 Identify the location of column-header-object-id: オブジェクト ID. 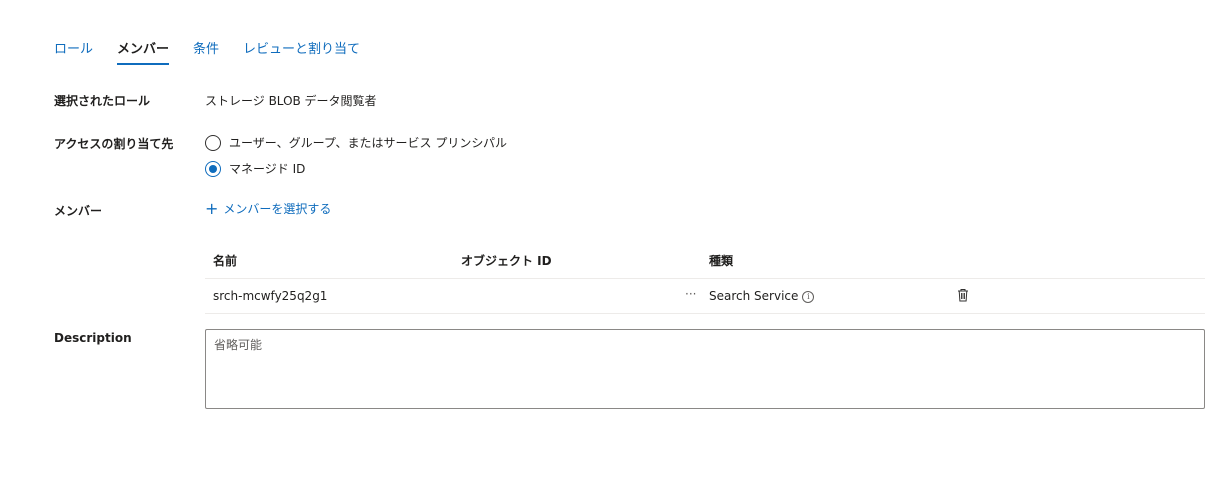
(506, 261).